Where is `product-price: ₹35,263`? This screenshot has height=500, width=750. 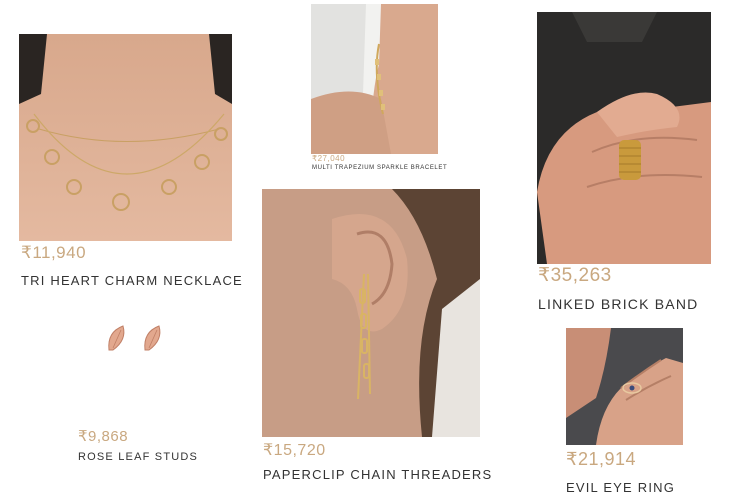 product-price: ₹35,263 is located at coordinates (575, 275).